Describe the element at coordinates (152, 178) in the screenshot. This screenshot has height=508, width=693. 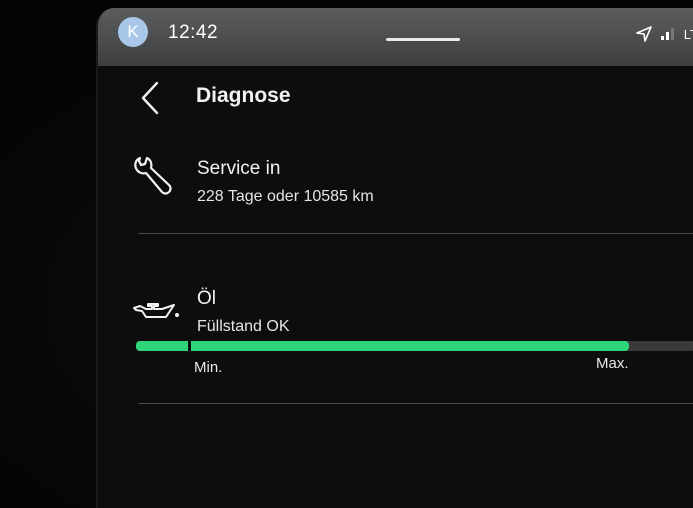
I see `wrench-icon` at that location.